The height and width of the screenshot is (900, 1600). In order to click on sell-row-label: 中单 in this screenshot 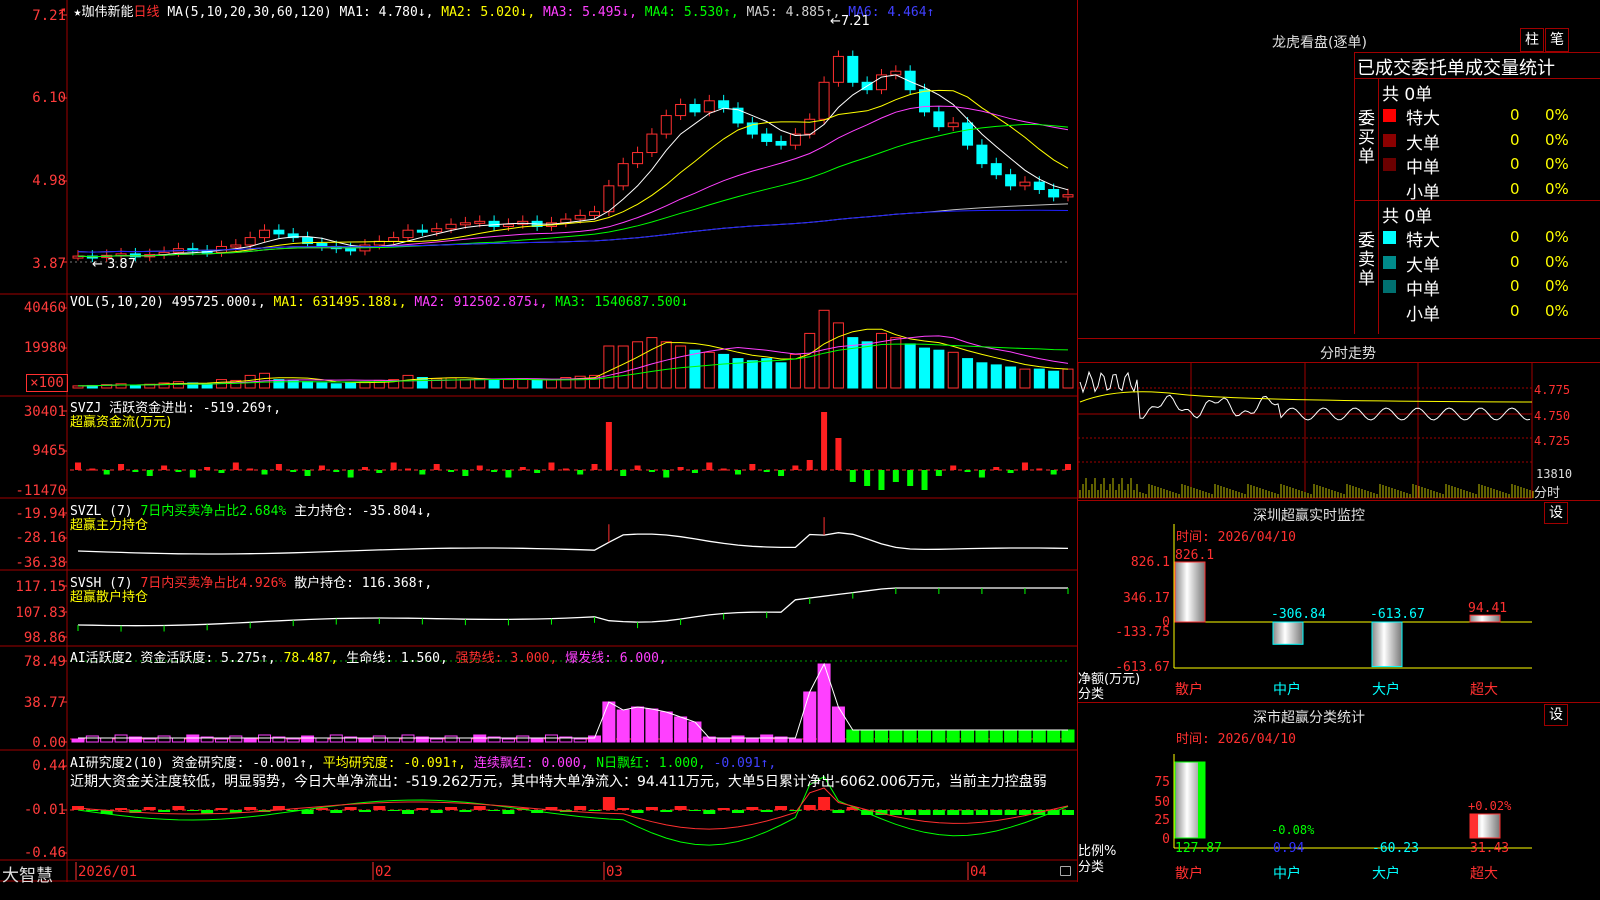, I will do `click(1423, 290)`.